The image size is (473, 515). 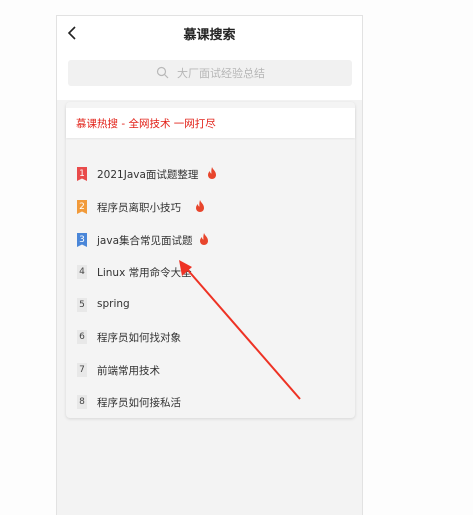 I want to click on search-placeholder: 大厂面试经验总结, so click(x=221, y=73).